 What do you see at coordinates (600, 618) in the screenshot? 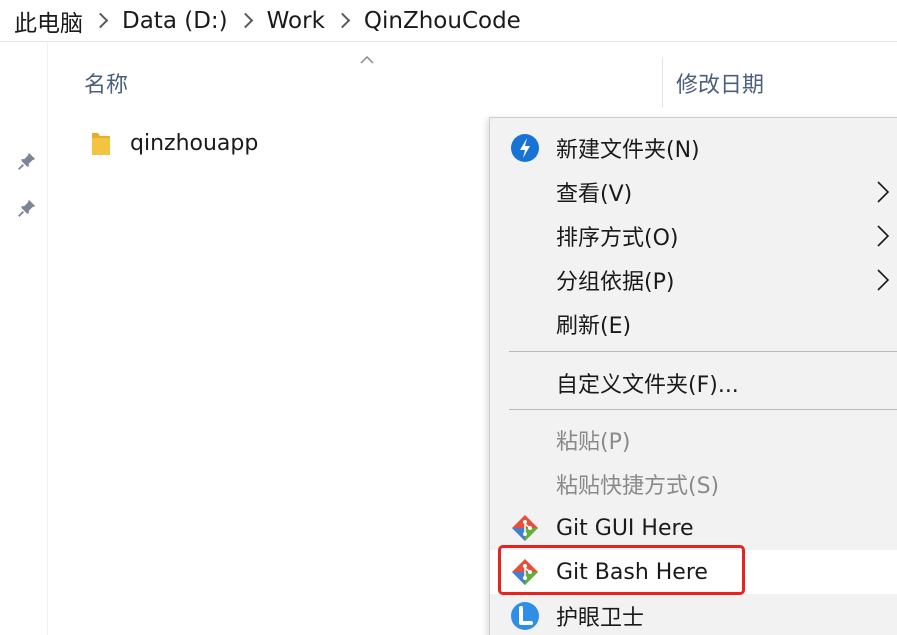
I see `menu-item-label: 护眼卫士` at bounding box center [600, 618].